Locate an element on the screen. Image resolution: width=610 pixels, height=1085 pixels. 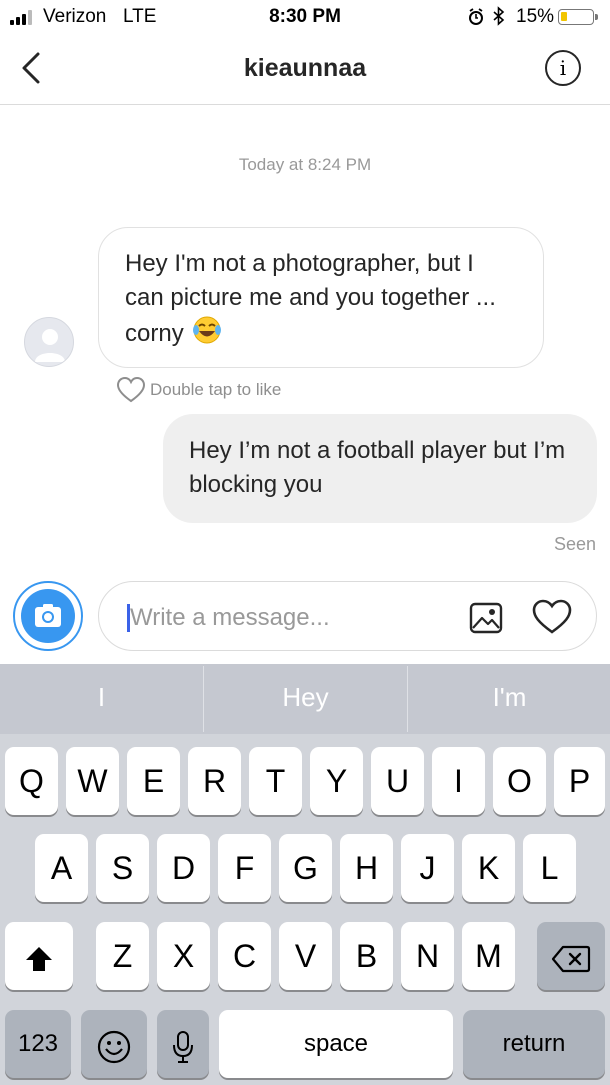
shift-arrow-icon is located at coordinates (39, 958).